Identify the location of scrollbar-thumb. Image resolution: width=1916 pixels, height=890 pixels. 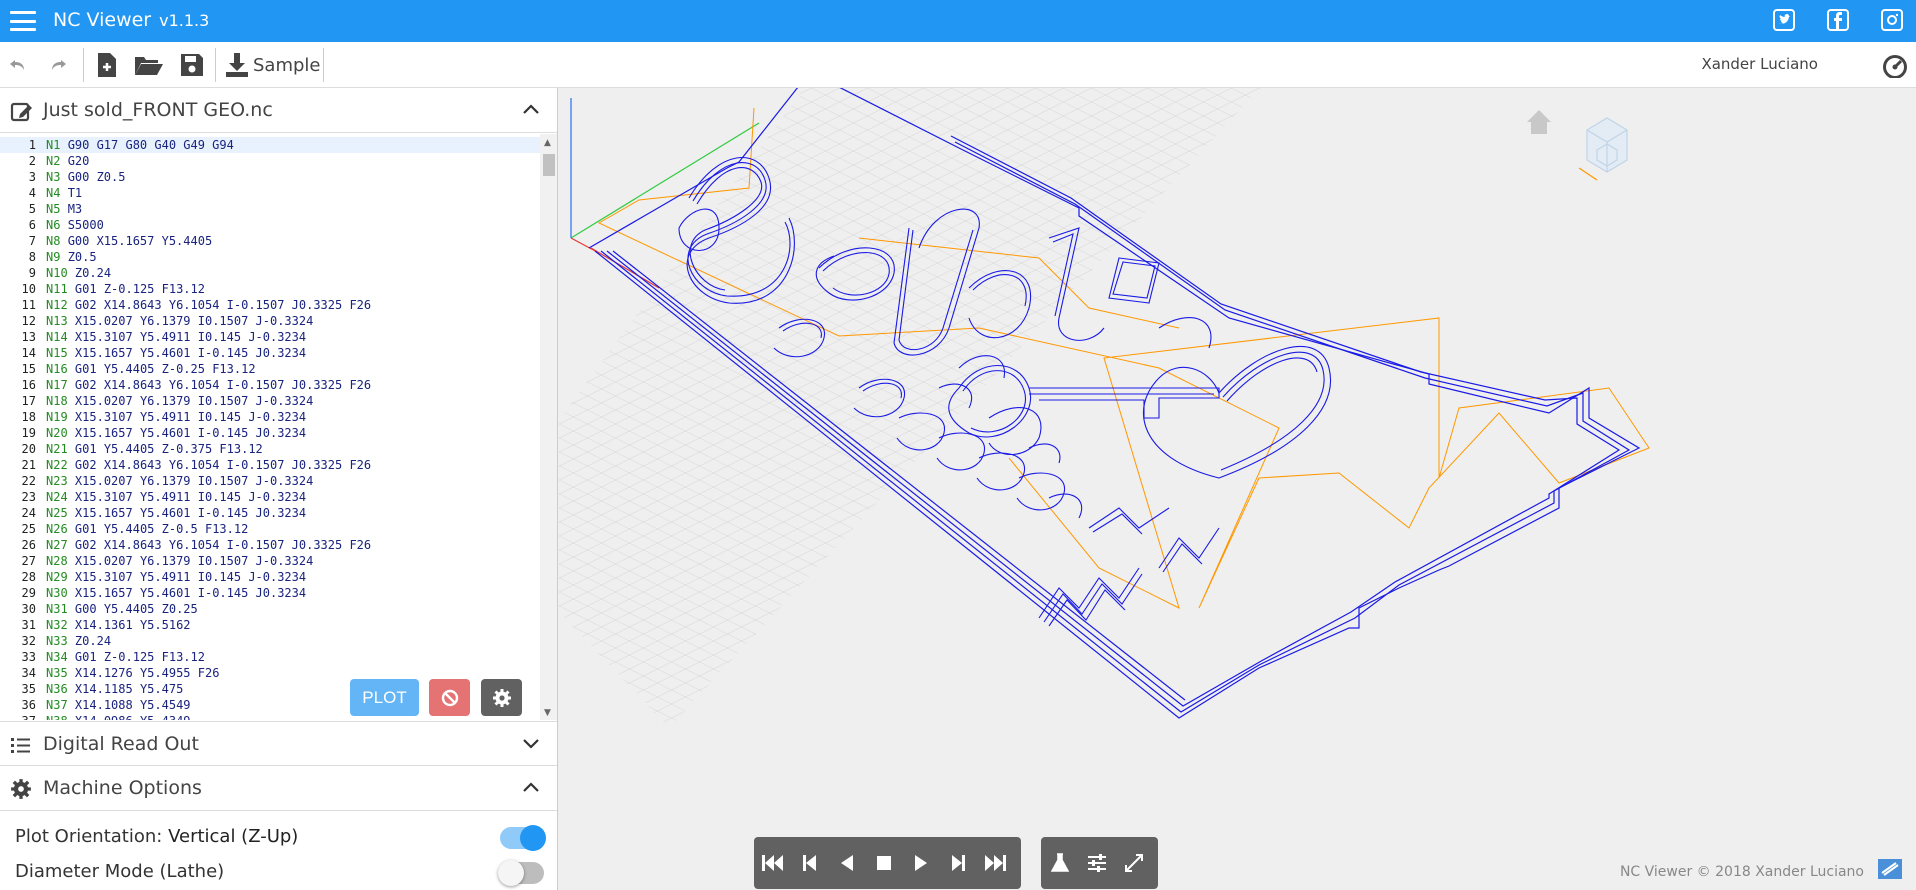
(549, 165).